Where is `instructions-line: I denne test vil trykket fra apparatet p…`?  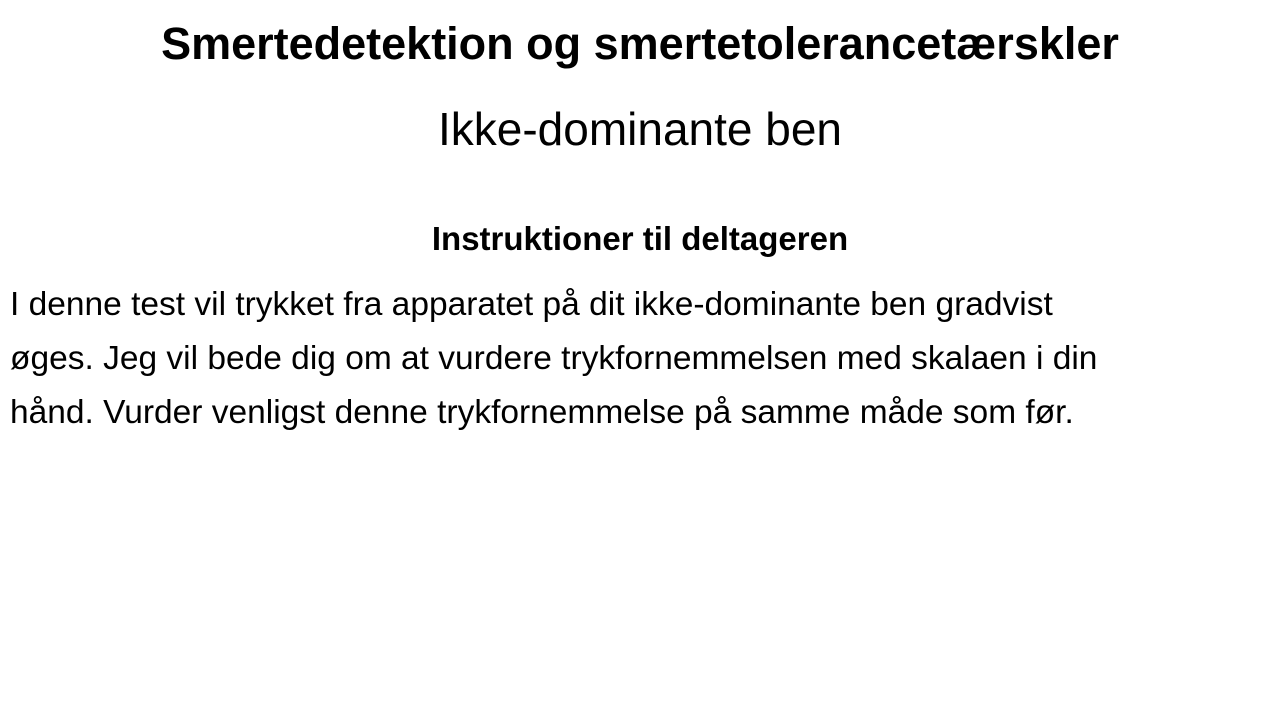
instructions-line: I denne test vil trykket fra apparatet p… is located at coordinates (531, 304).